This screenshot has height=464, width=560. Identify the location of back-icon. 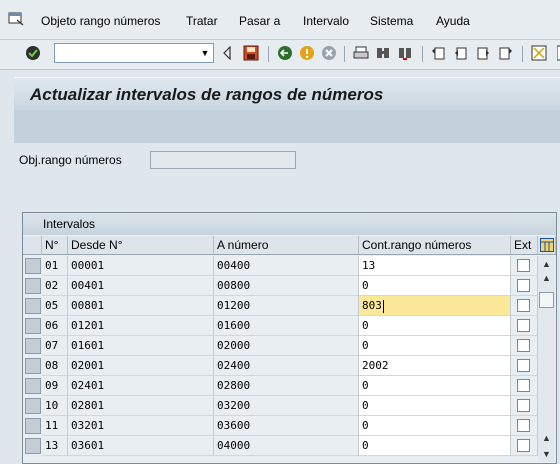
(285, 53).